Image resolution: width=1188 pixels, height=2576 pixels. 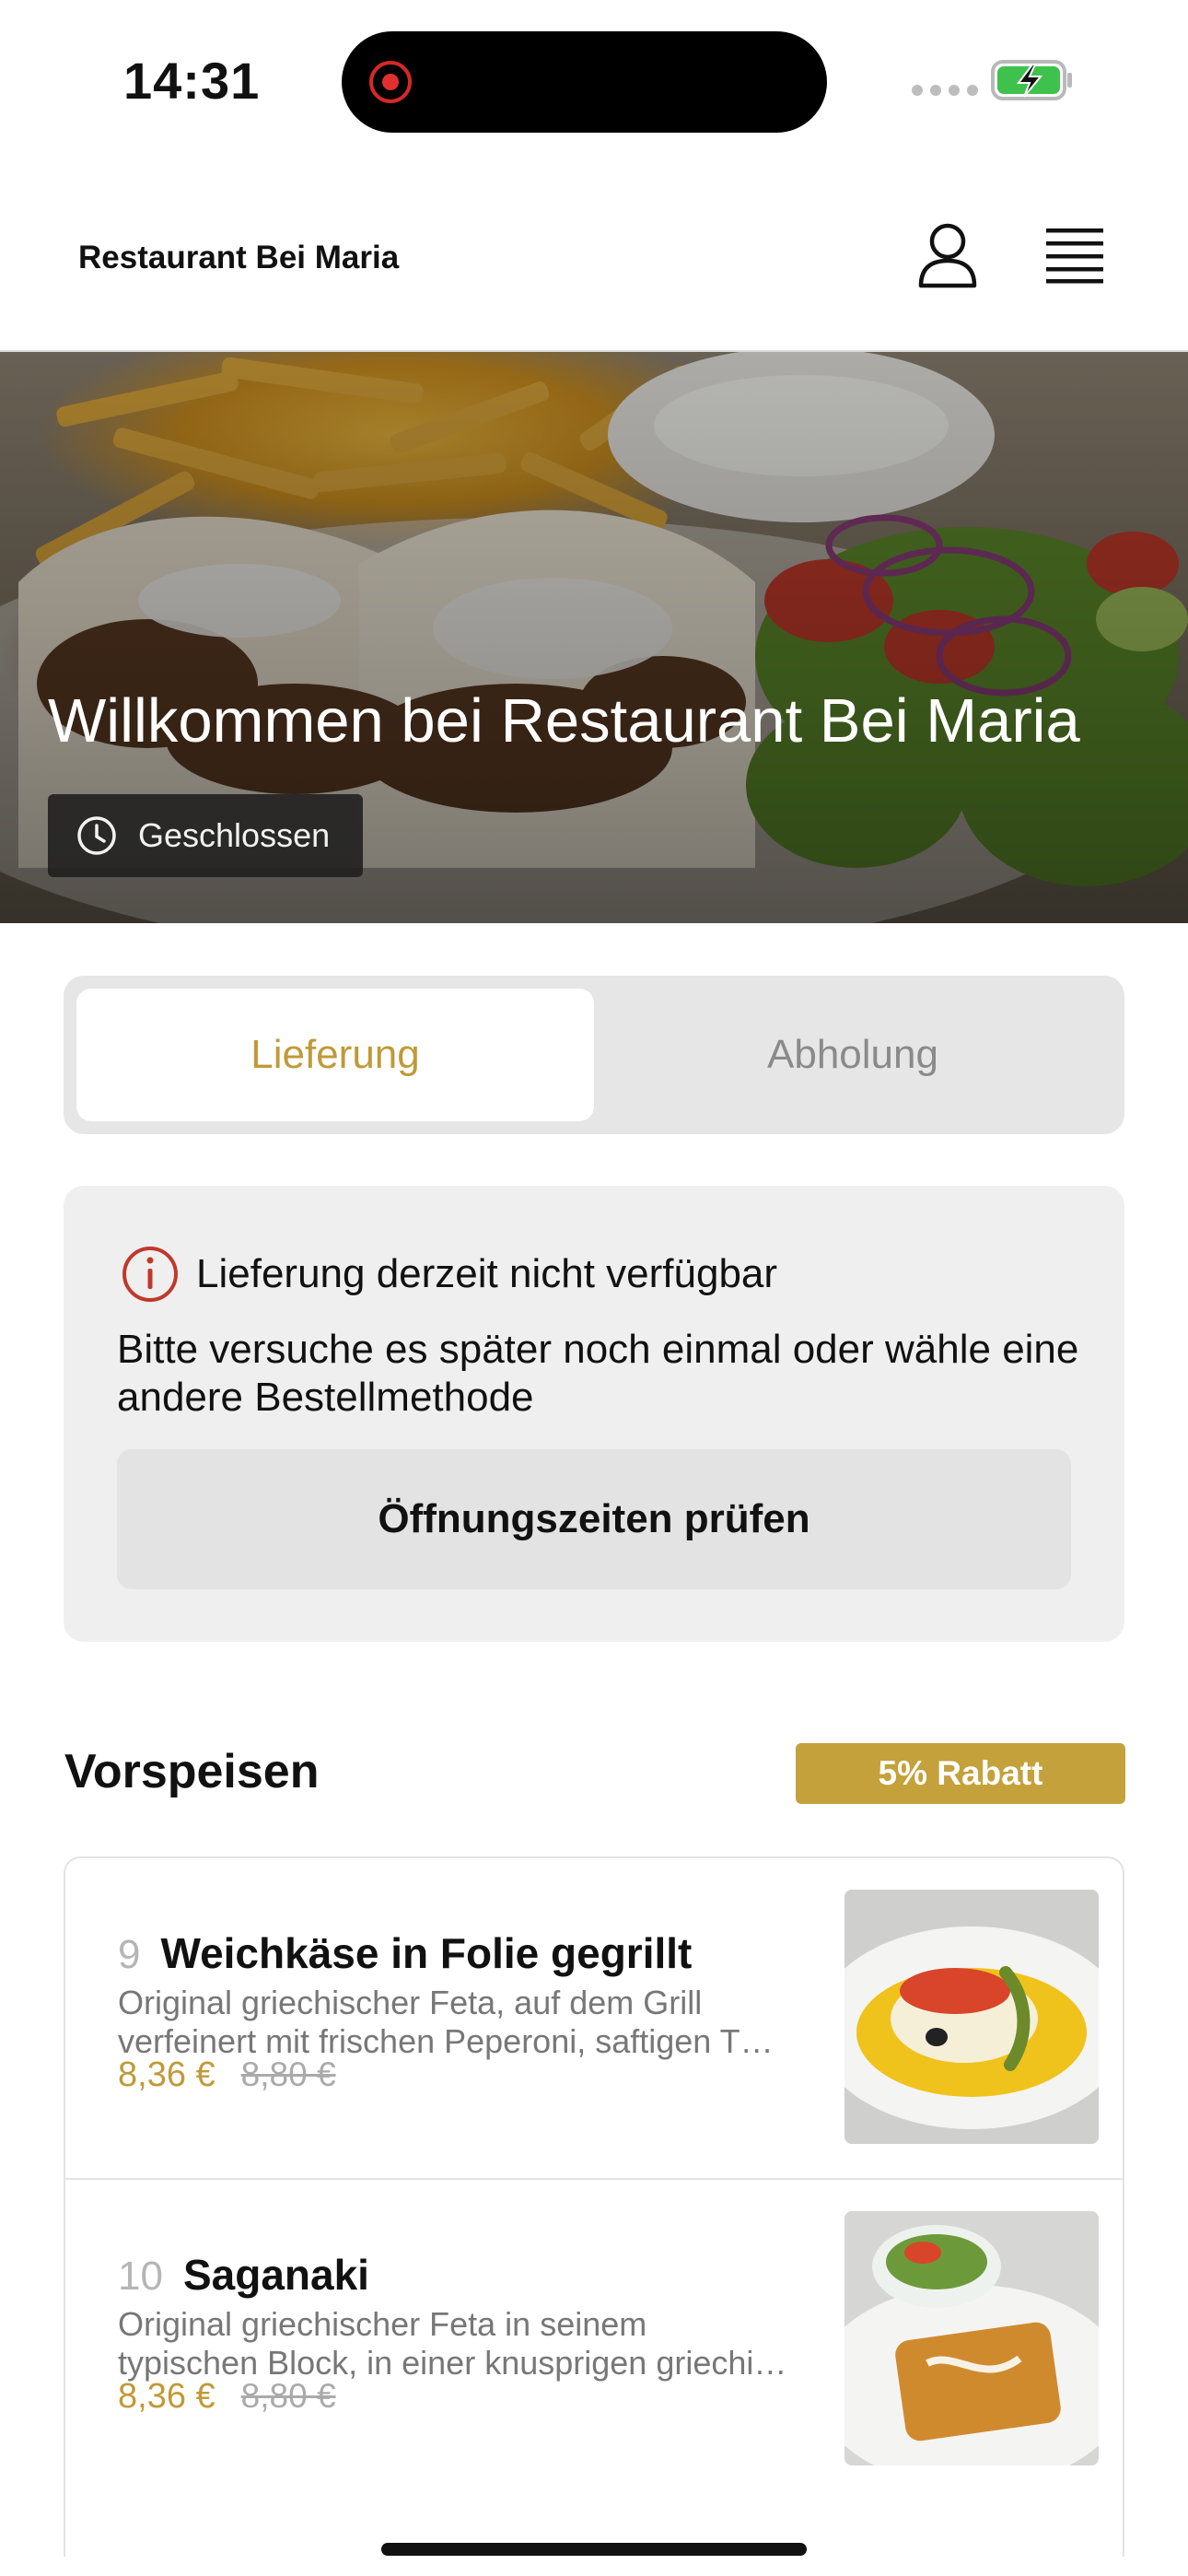 What do you see at coordinates (234, 835) in the screenshot?
I see `opening-status-text: Geschlossen` at bounding box center [234, 835].